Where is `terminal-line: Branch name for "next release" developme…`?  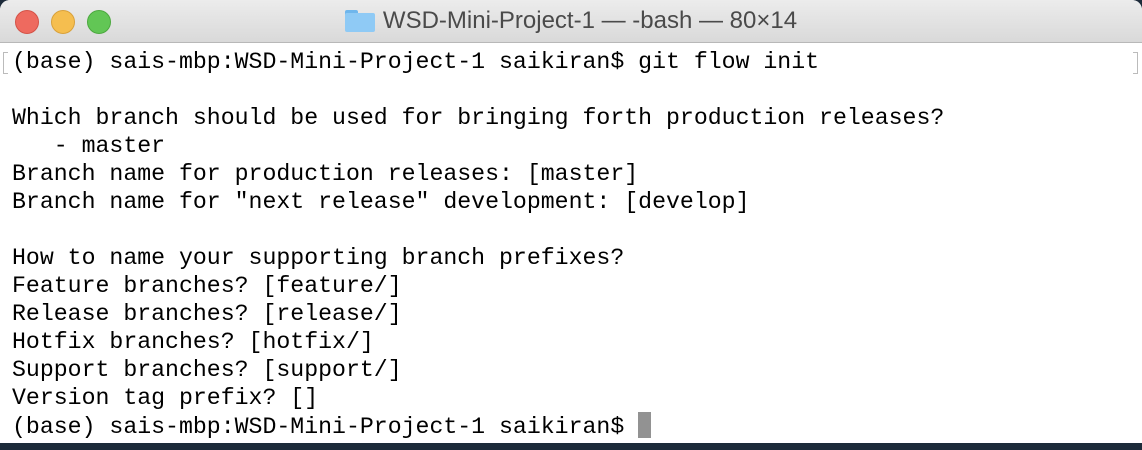
terminal-line: Branch name for "next release" developme… is located at coordinates (381, 202).